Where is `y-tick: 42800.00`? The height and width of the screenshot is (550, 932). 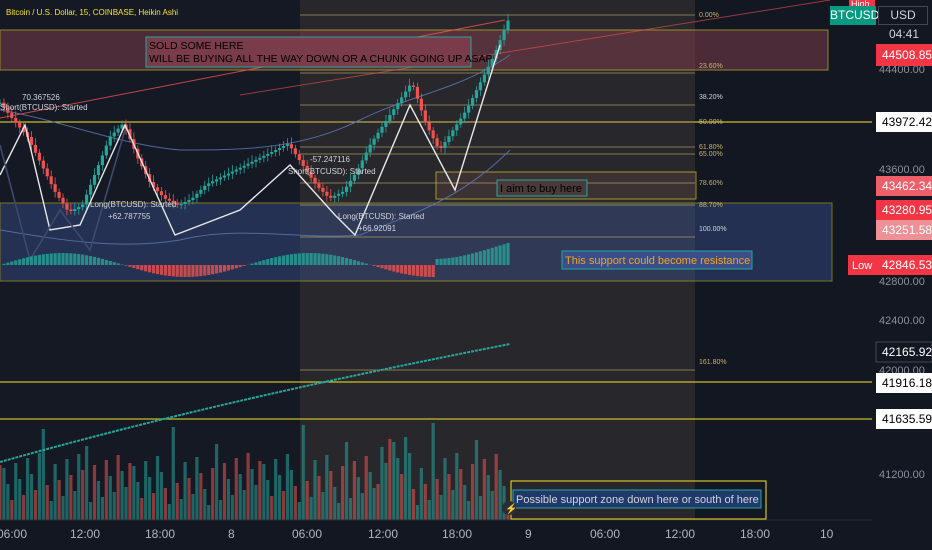
y-tick: 42800.00 is located at coordinates (902, 282).